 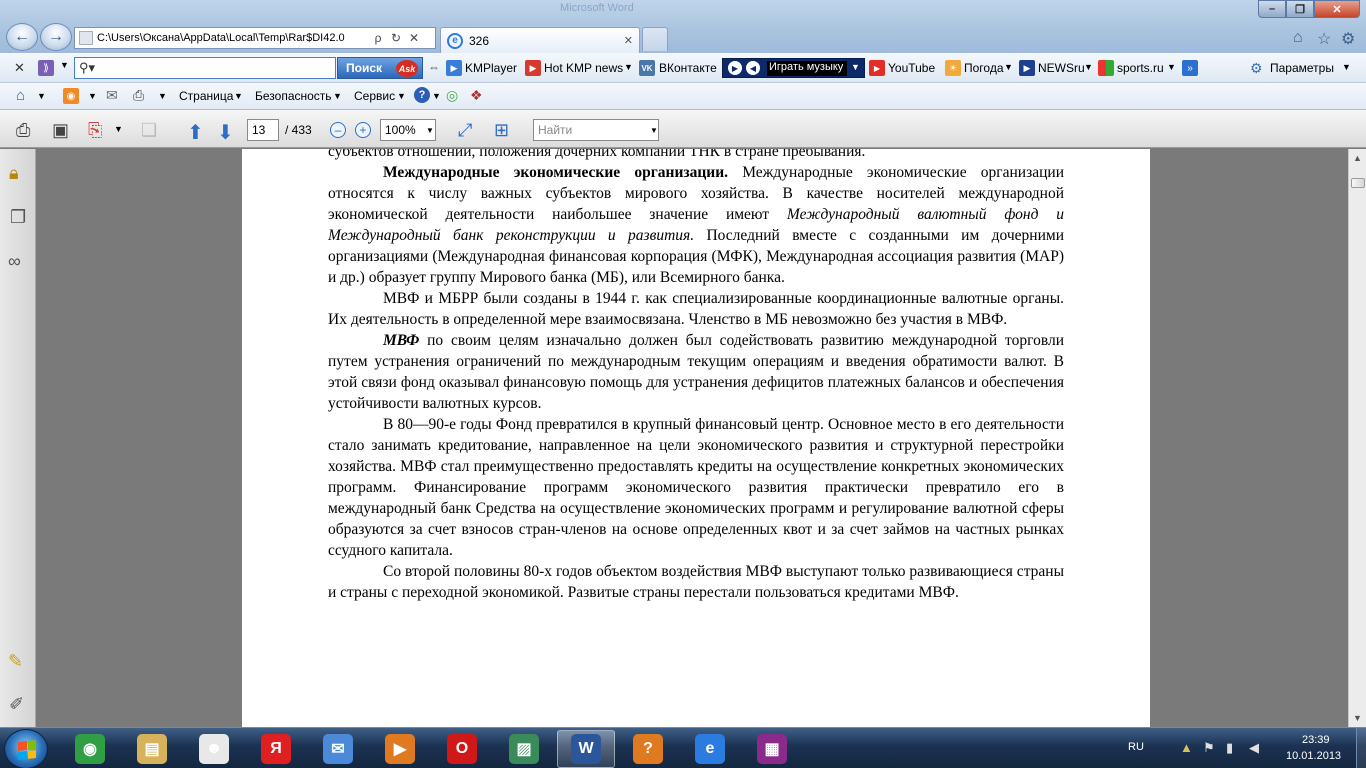 What do you see at coordinates (18, 217) in the screenshot?
I see `pages-icon: ❐` at bounding box center [18, 217].